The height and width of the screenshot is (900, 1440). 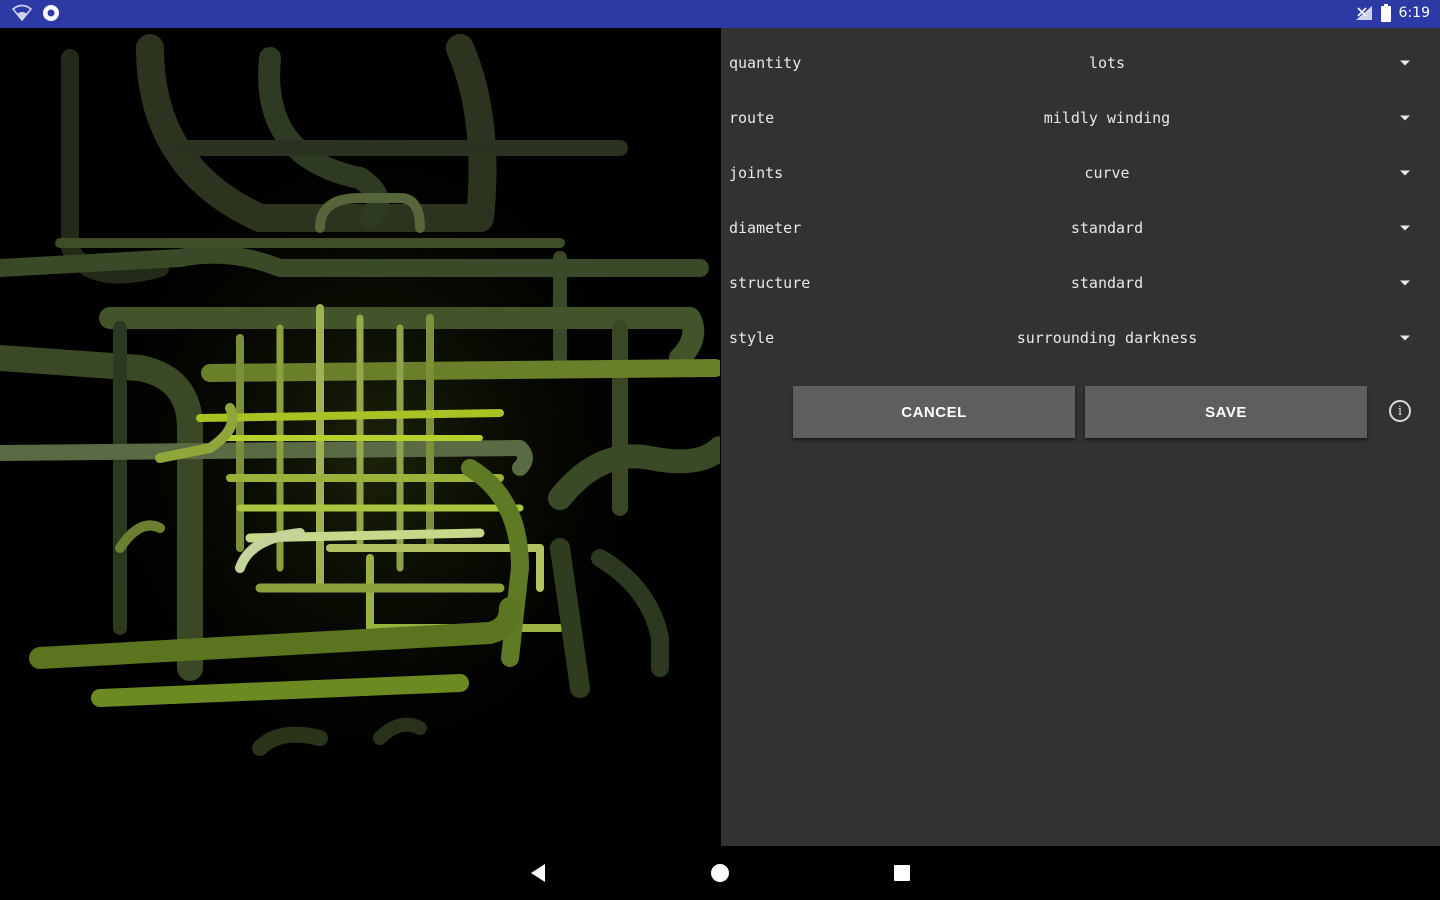 I want to click on recents-icon, so click(x=902, y=873).